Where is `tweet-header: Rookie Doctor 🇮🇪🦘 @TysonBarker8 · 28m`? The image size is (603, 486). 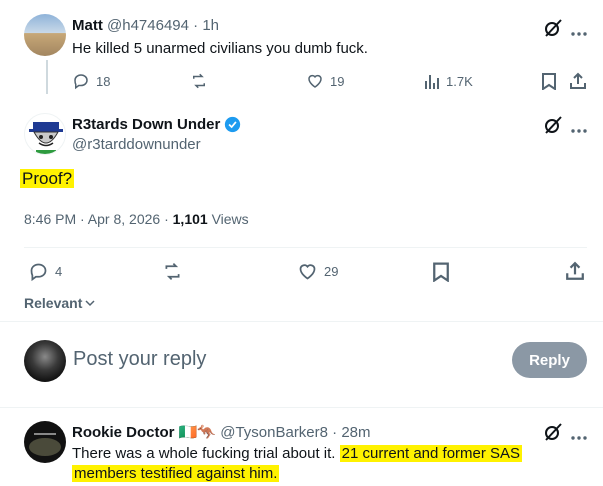 tweet-header: Rookie Doctor 🇮🇪🦘 @TysonBarker8 · 28m is located at coordinates (221, 432).